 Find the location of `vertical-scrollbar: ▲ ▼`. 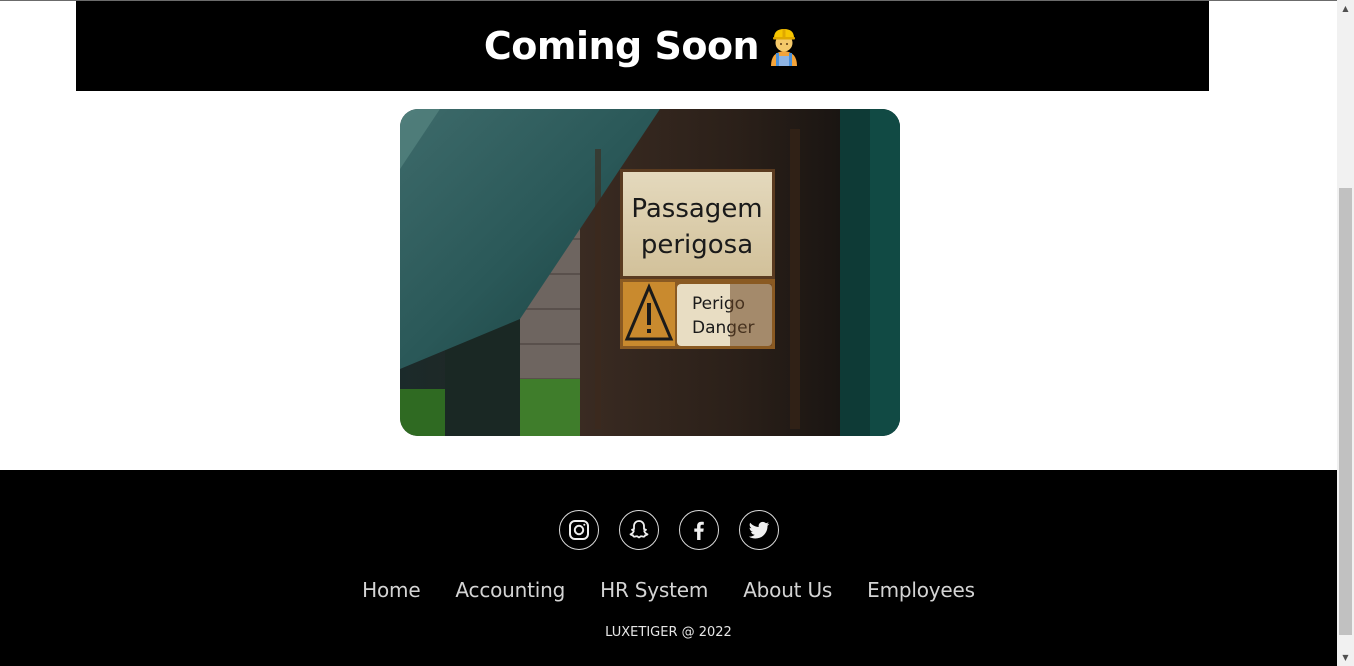

vertical-scrollbar: ▲ ▼ is located at coordinates (1345, 333).